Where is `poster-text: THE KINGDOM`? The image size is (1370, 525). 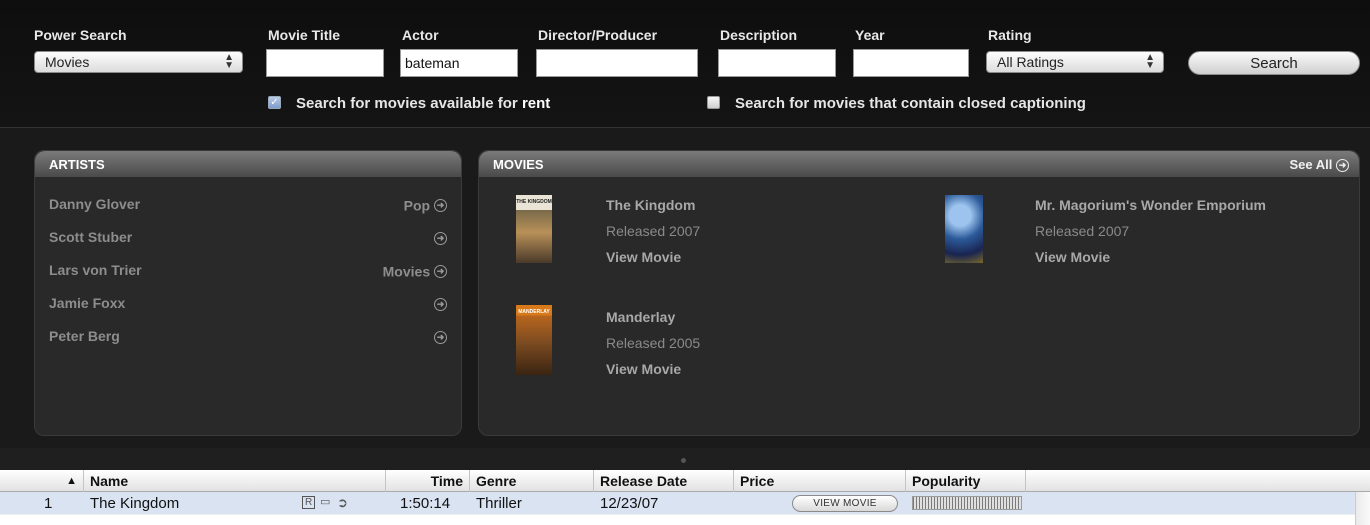
poster-text: THE KINGDOM is located at coordinates (534, 202).